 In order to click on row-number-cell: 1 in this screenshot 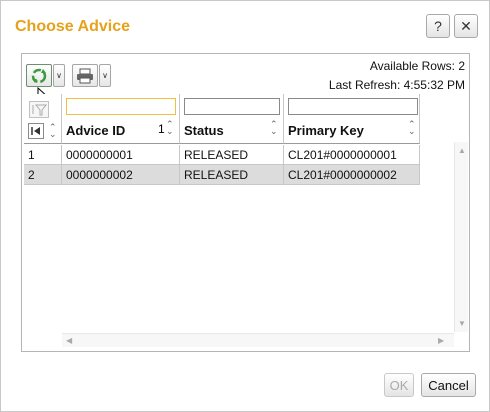, I will do `click(43, 155)`.